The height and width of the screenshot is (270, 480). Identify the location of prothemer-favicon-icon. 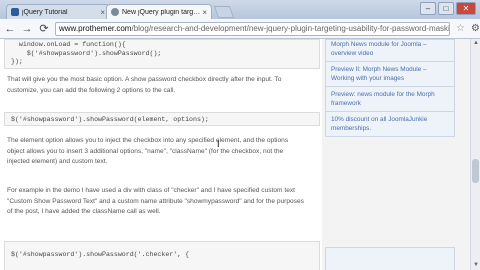
(115, 12).